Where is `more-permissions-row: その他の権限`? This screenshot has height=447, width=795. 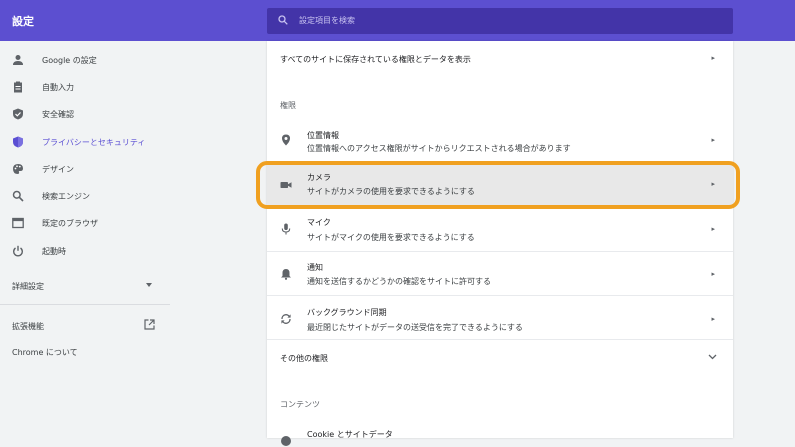 more-permissions-row: その他の権限 is located at coordinates (500, 358).